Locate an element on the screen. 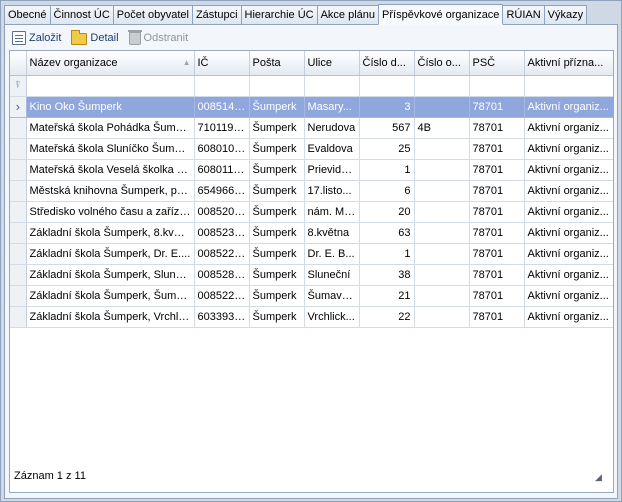  tab-1: Činnost ÚC is located at coordinates (81, 14).